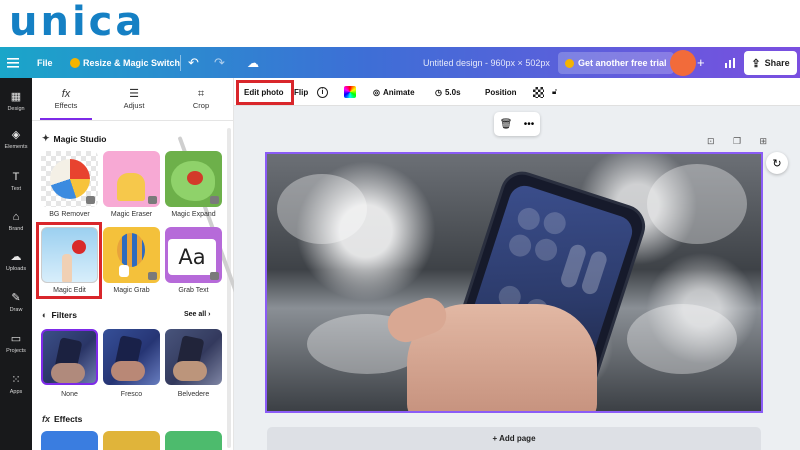 The width and height of the screenshot is (800, 450). I want to click on tool-label: Magic Expand, so click(193, 214).